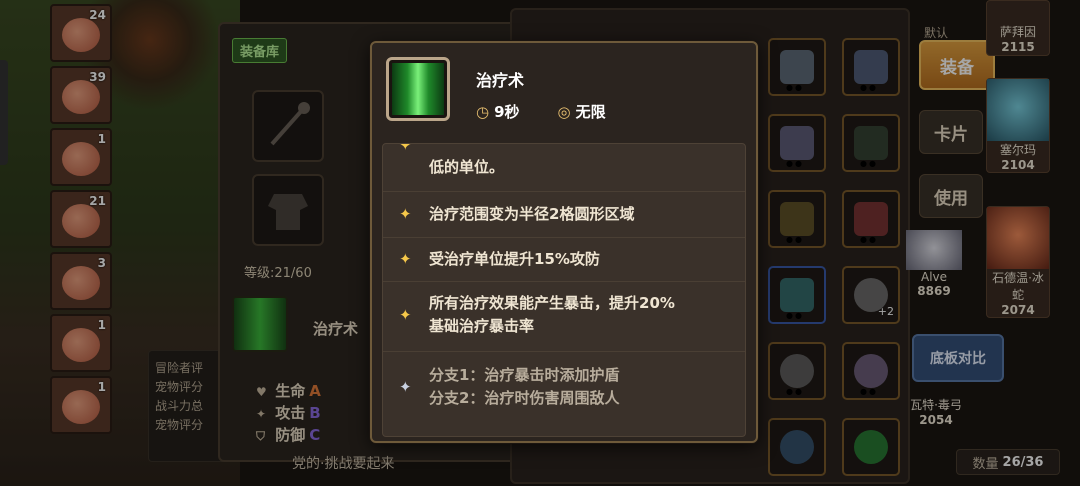  Describe the element at coordinates (590, 112) in the screenshot. I see `range-value: 无限` at that location.